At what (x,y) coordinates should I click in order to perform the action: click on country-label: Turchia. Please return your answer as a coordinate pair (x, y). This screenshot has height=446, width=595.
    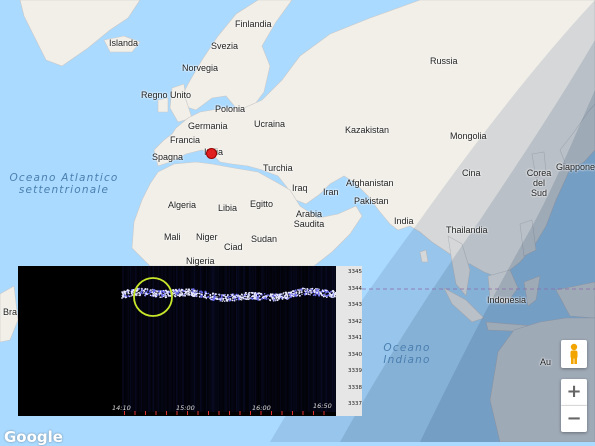
    Looking at the image, I should click on (278, 168).